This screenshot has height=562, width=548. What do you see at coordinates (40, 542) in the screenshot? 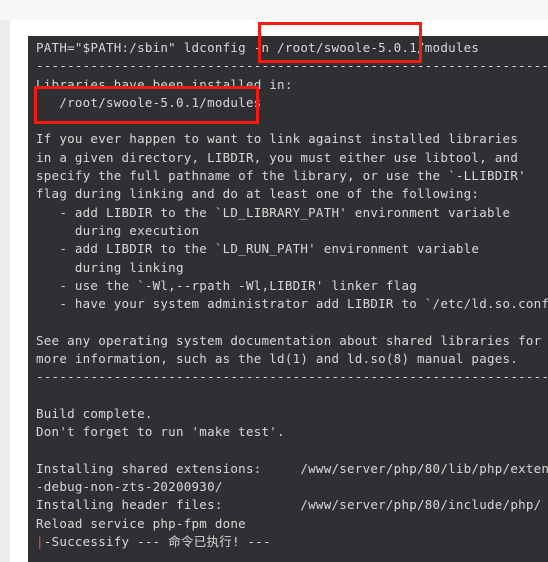
I see `cursor-glyph: |` at bounding box center [40, 542].